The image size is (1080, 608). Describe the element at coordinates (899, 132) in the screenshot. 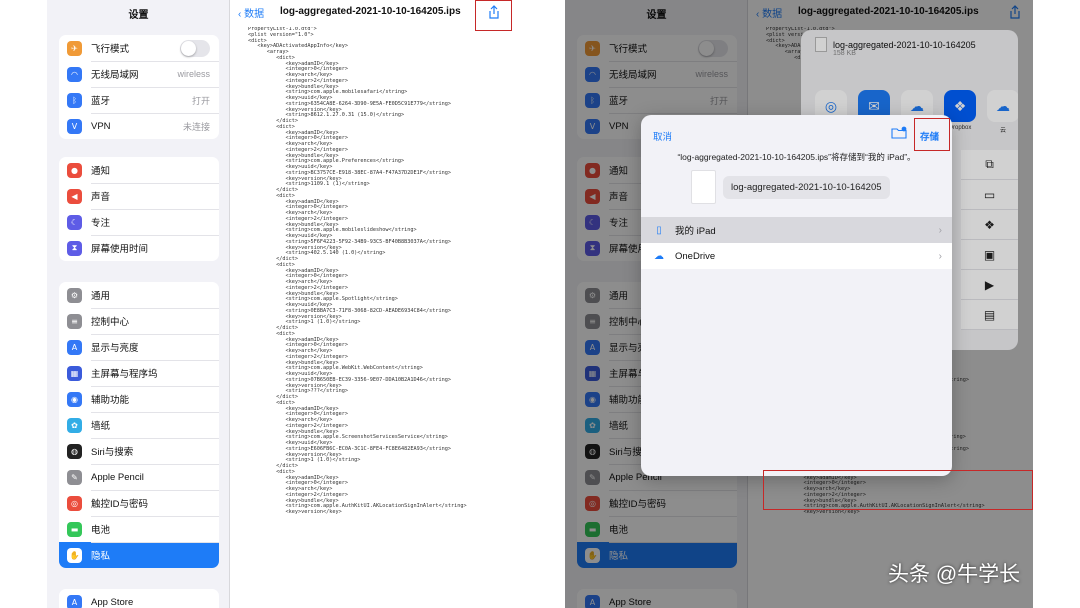

I see `new-folder-icon` at that location.